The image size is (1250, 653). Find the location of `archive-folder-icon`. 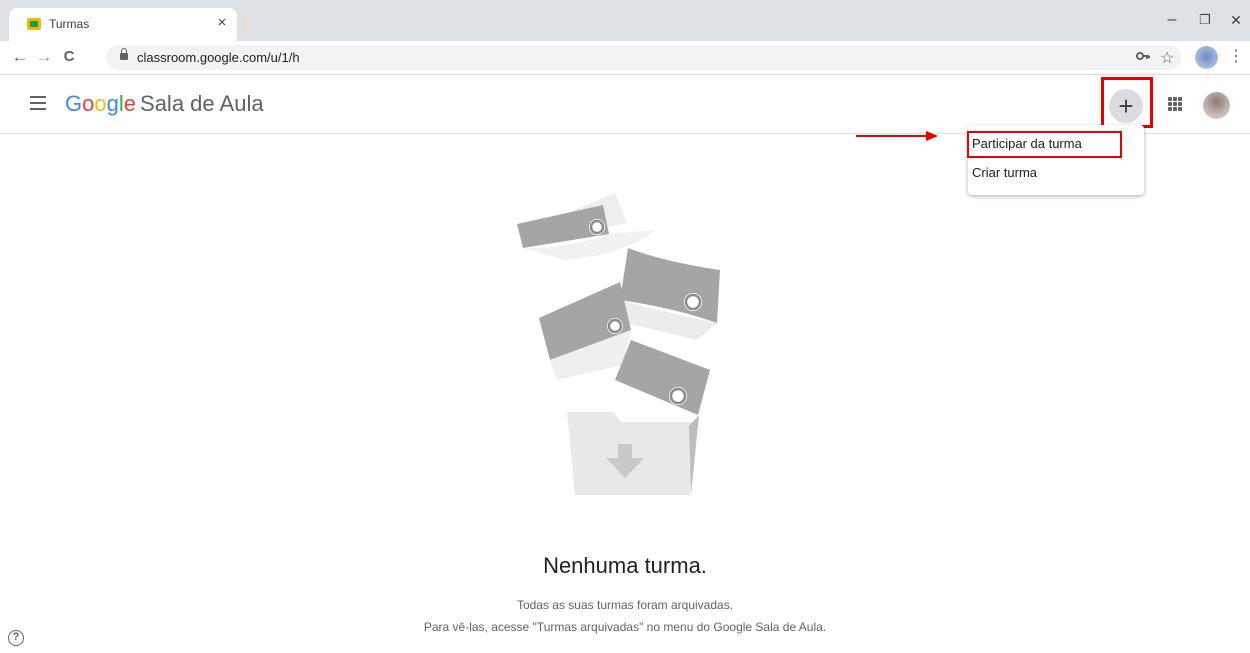

archive-folder-icon is located at coordinates (633, 453).